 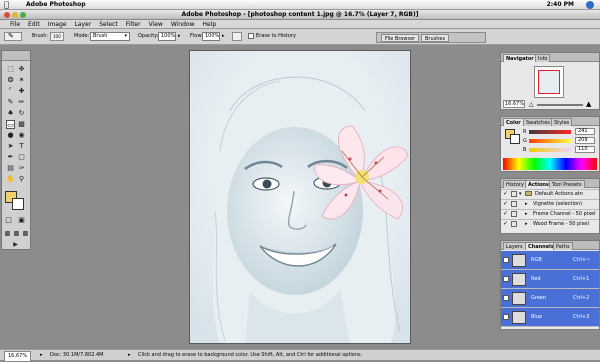 What do you see at coordinates (13, 36) in the screenshot?
I see `eraser-preset-icon: ✎` at bounding box center [13, 36].